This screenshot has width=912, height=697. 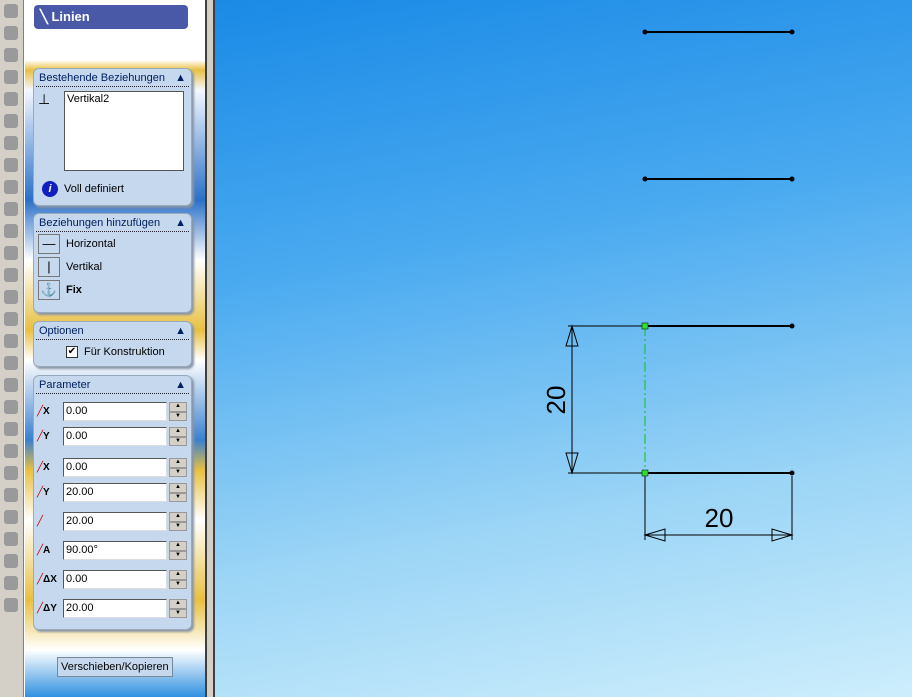 What do you see at coordinates (719, 518) in the screenshot?
I see `horizontal-dimension: 20` at bounding box center [719, 518].